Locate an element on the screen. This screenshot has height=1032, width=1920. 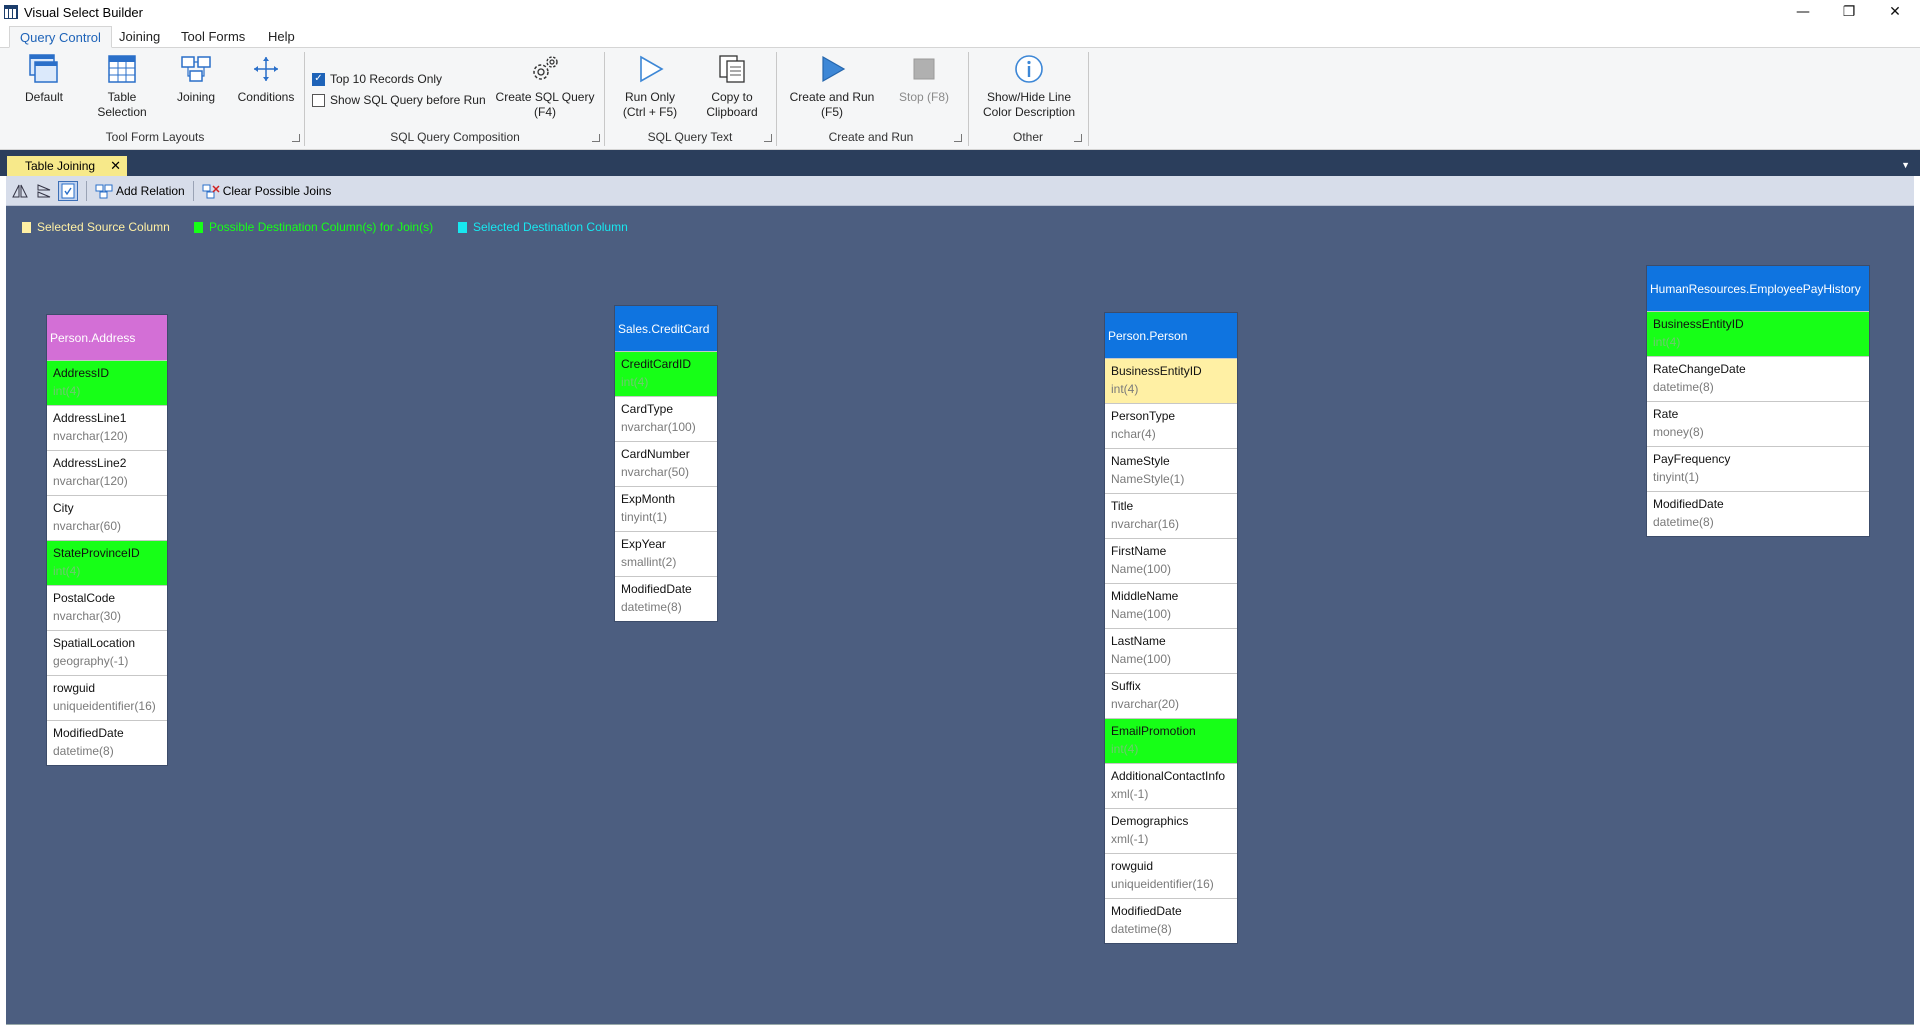
column-row: LastName Name(100) is located at coordinates (1171, 650).